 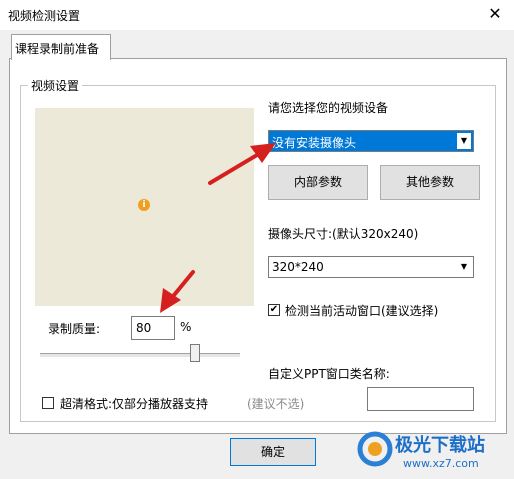 What do you see at coordinates (441, 463) in the screenshot?
I see `watermark-url: www.xz7.com` at bounding box center [441, 463].